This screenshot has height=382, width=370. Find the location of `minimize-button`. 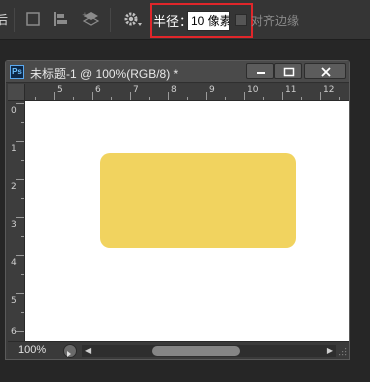

minimize-button is located at coordinates (260, 71).